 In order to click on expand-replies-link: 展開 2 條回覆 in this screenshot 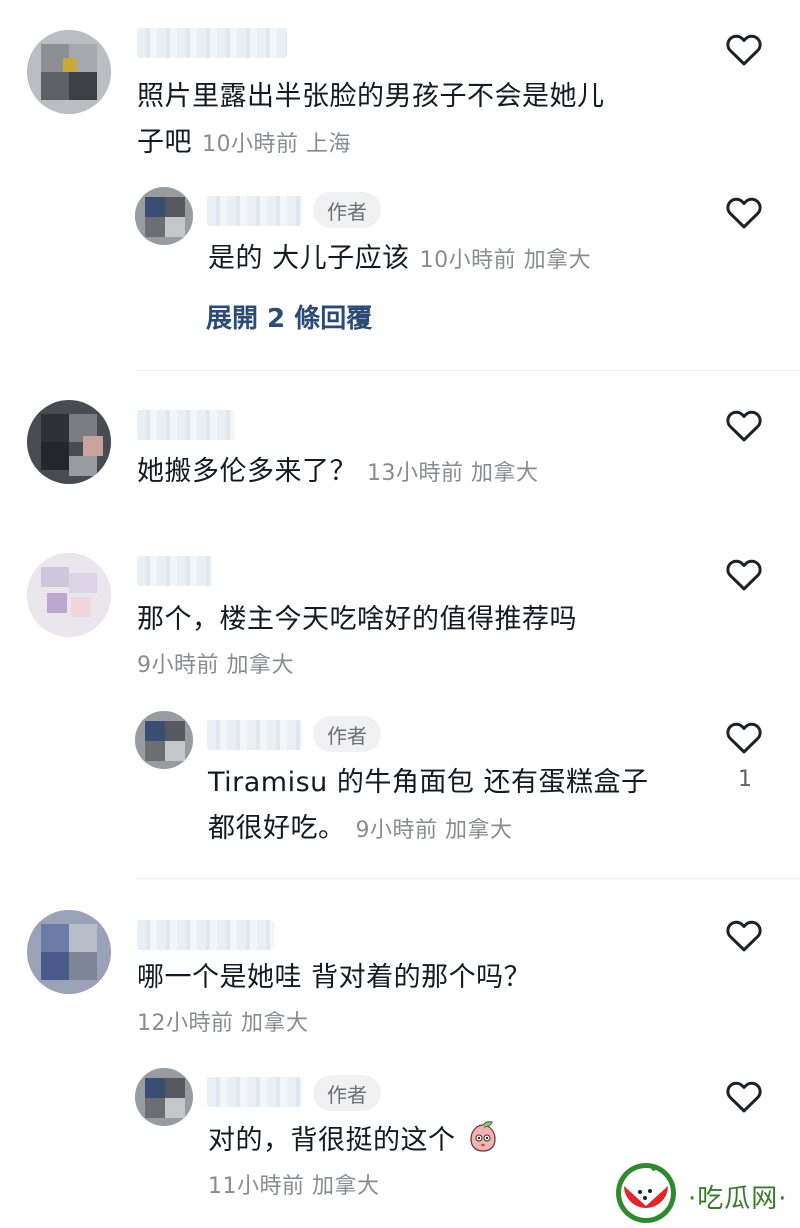, I will do `click(289, 316)`.